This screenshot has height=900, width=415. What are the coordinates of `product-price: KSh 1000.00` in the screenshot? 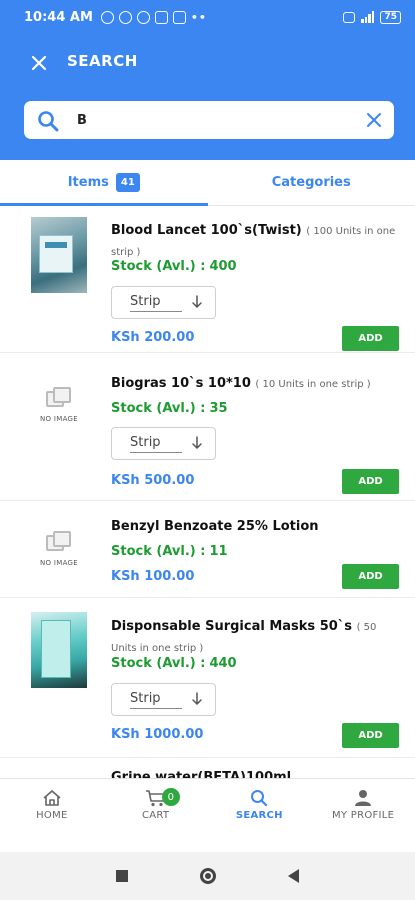 It's located at (157, 734).